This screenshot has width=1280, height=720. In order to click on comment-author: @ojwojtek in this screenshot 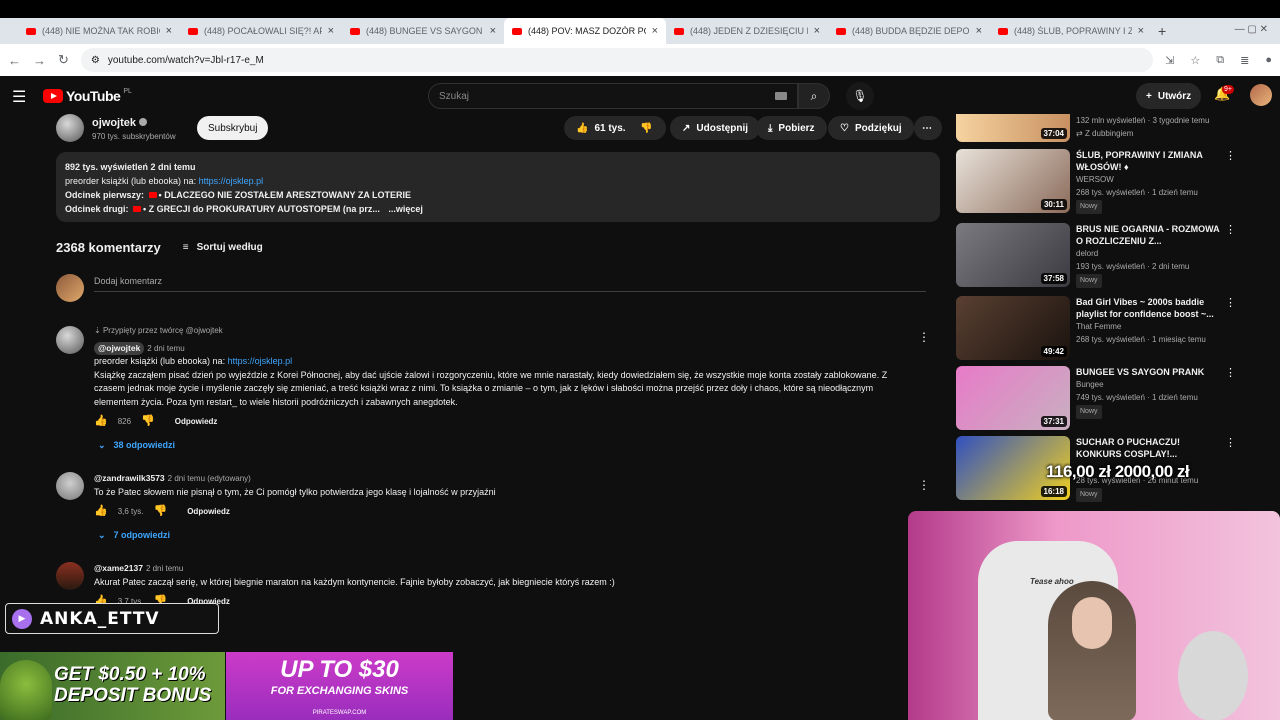, I will do `click(119, 348)`.